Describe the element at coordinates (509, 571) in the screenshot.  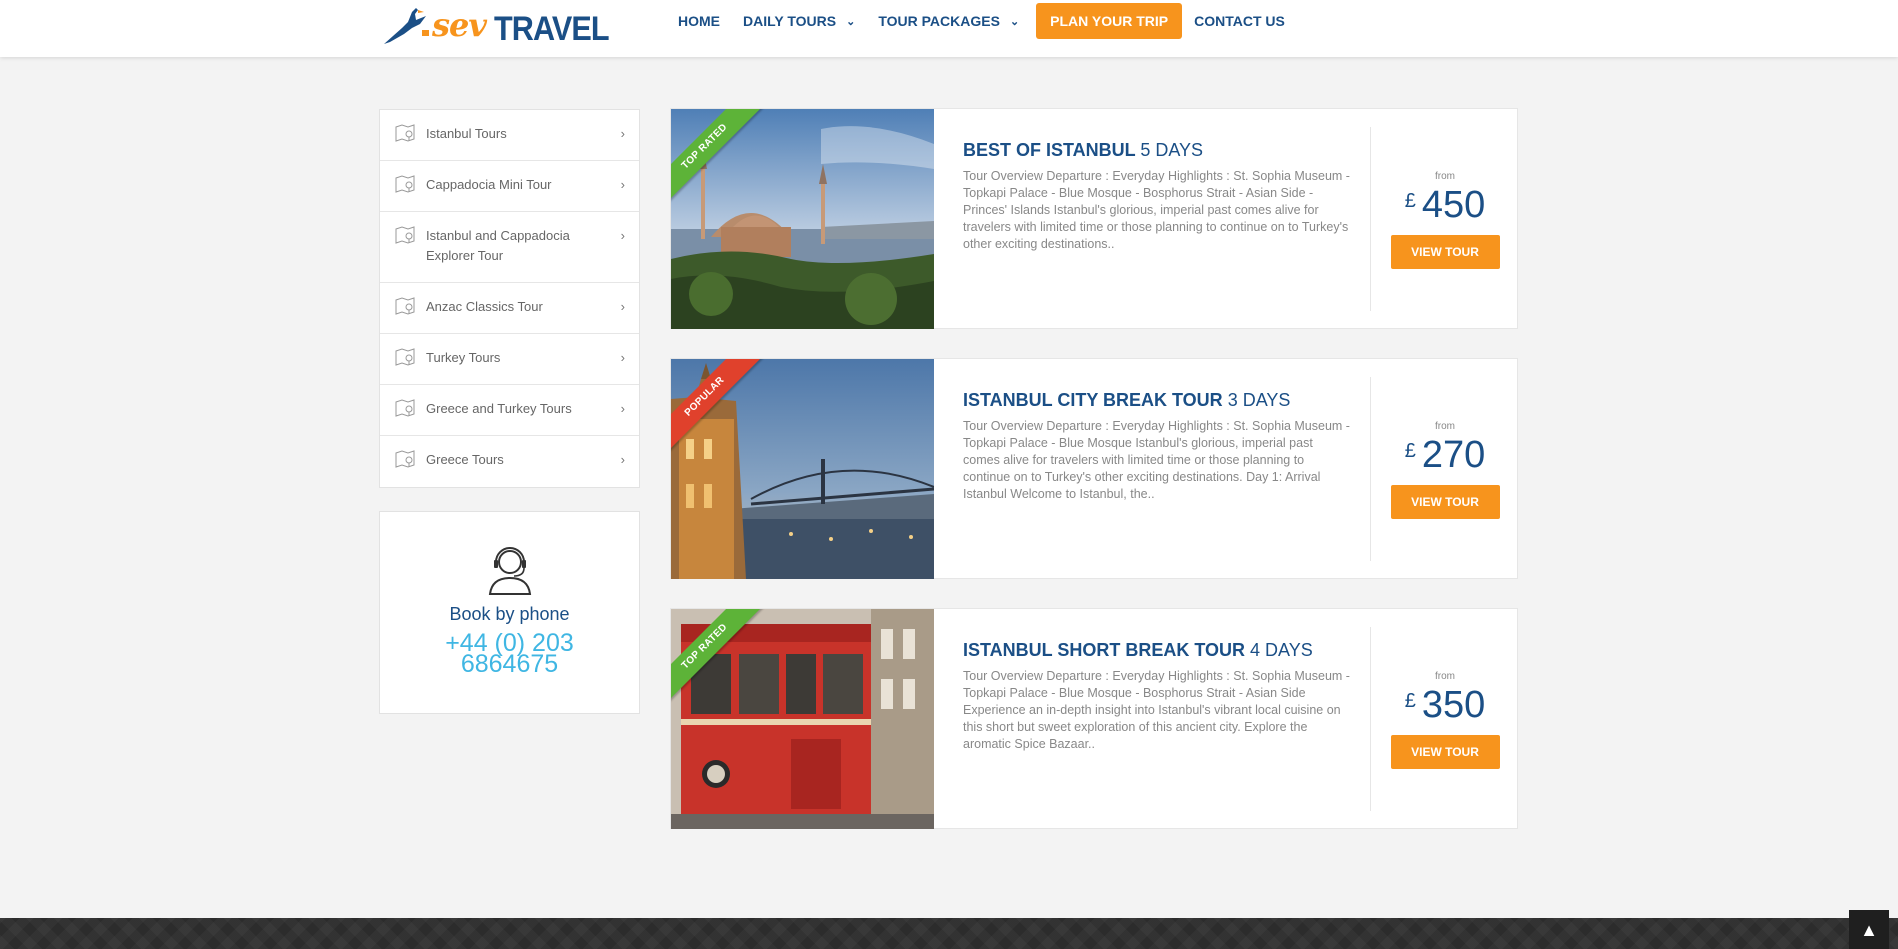
I see `headset-agent-icon` at that location.